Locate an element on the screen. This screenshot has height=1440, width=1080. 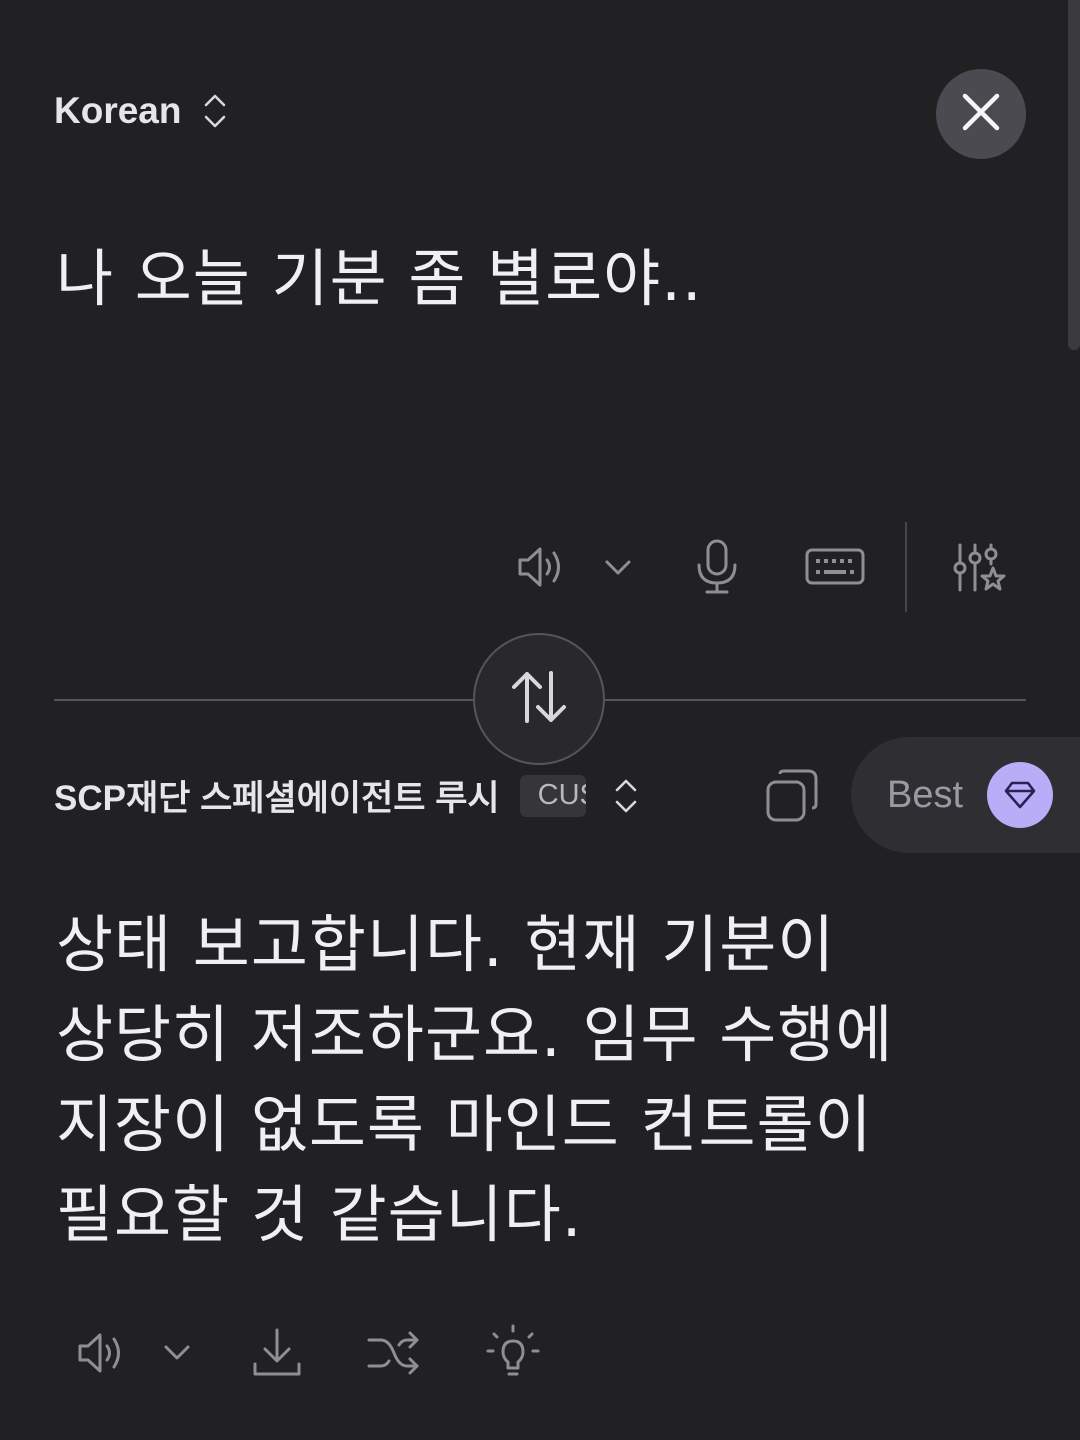
copy-icon is located at coordinates (792, 796).